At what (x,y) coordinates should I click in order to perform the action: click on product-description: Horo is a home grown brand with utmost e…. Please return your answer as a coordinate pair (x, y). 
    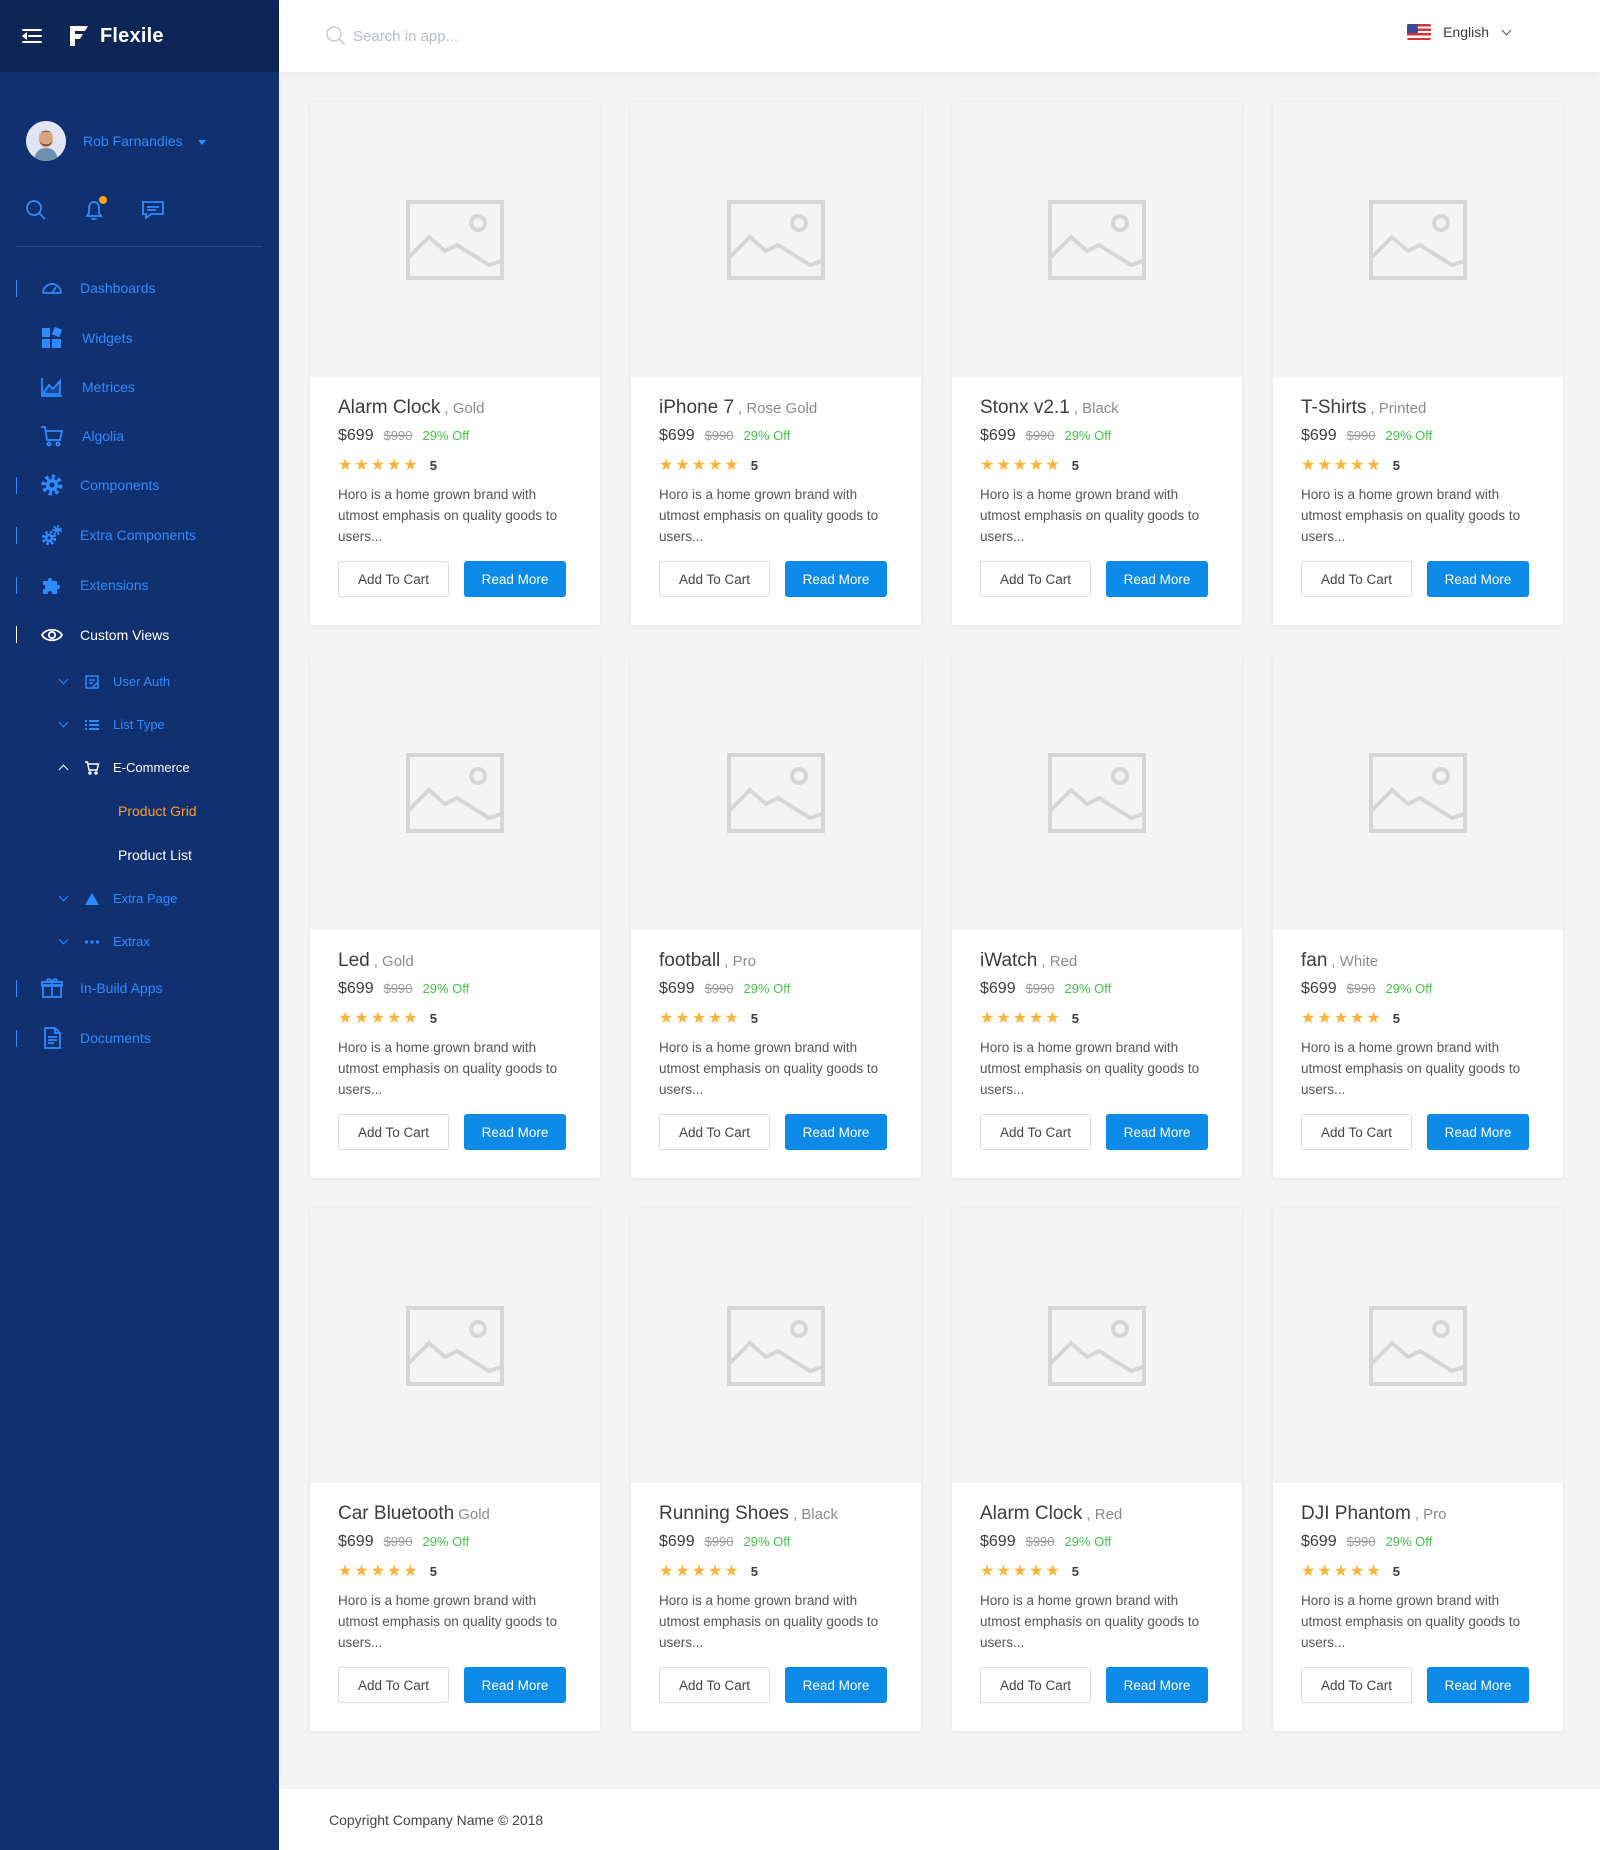
    Looking at the image, I should click on (769, 1068).